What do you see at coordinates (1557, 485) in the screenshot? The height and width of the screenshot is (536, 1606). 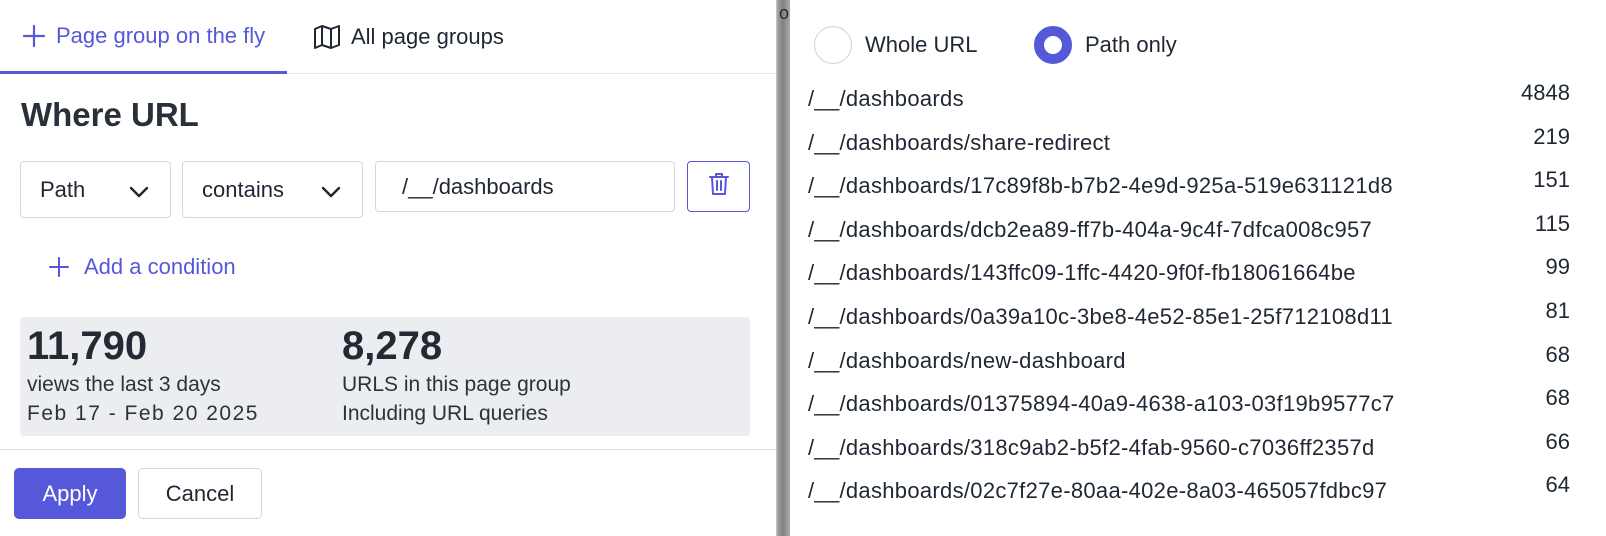 I see `url-count: 64` at bounding box center [1557, 485].